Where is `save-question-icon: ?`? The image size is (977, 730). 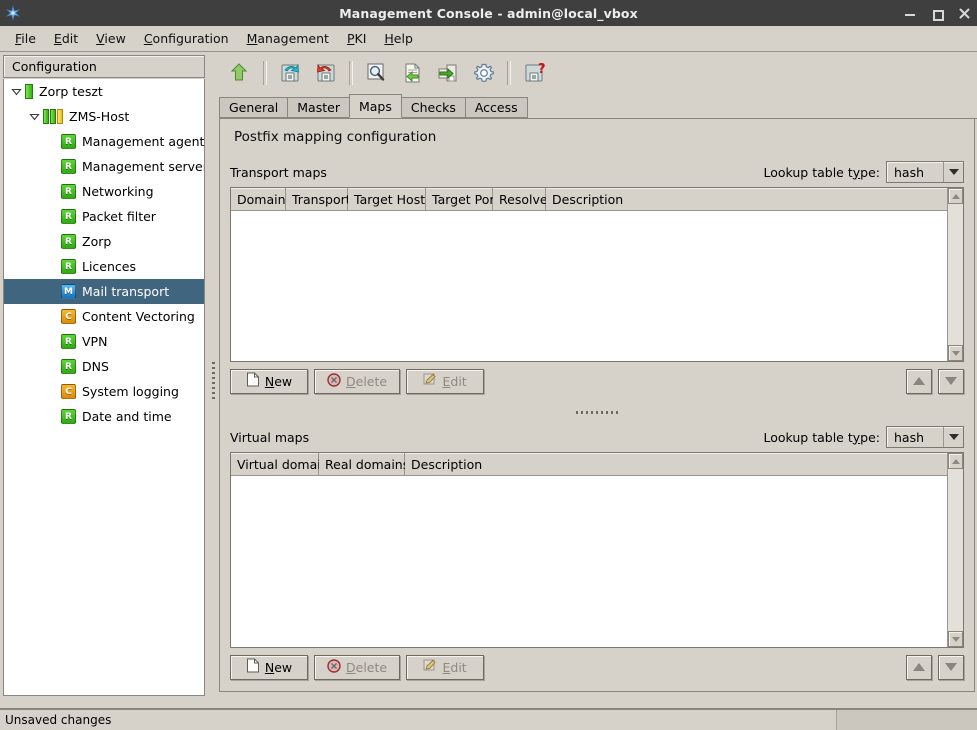
save-question-icon: ? is located at coordinates (534, 73).